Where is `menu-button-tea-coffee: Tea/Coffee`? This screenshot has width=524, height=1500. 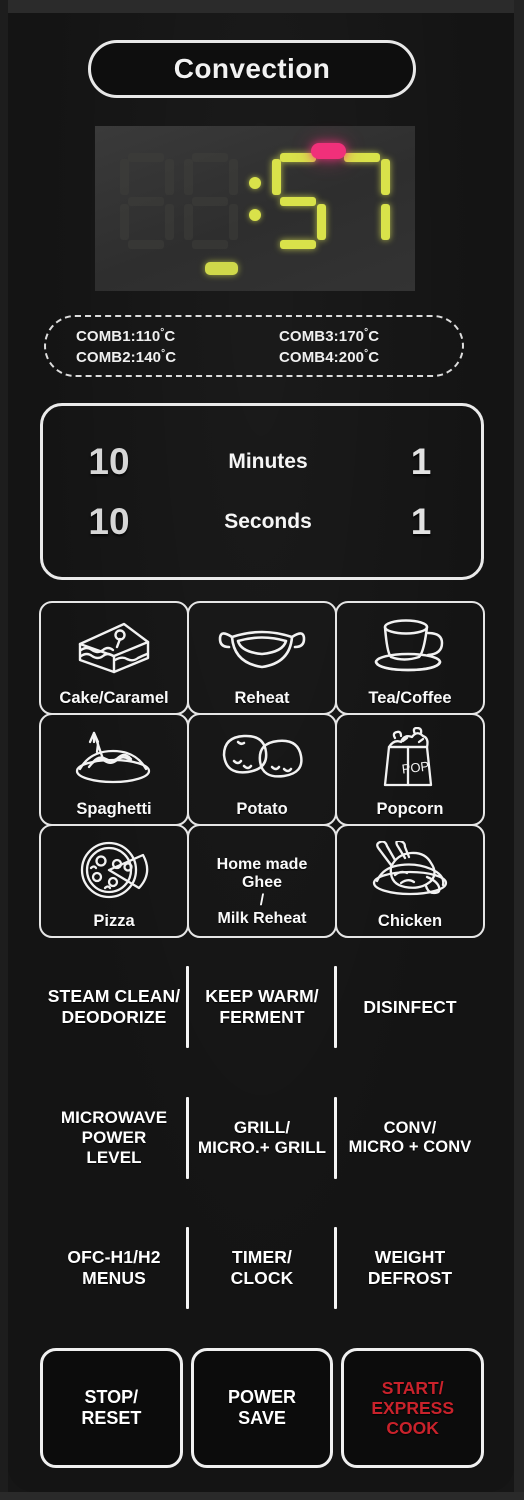 menu-button-tea-coffee: Tea/Coffee is located at coordinates (410, 658).